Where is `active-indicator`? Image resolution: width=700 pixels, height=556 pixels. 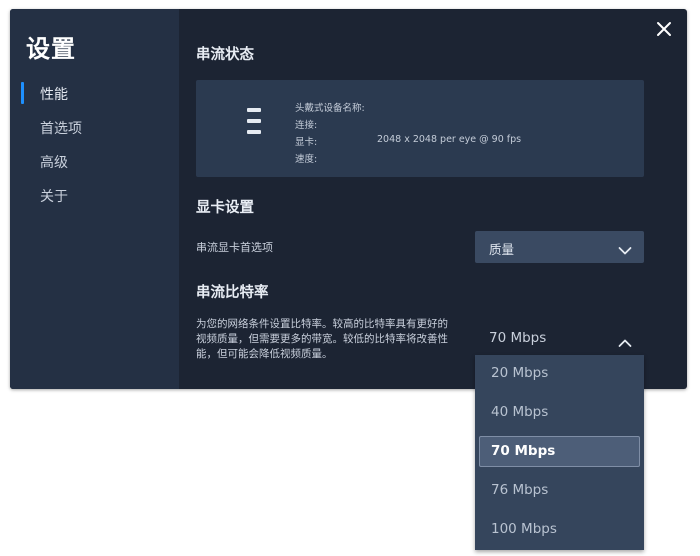 active-indicator is located at coordinates (22, 93).